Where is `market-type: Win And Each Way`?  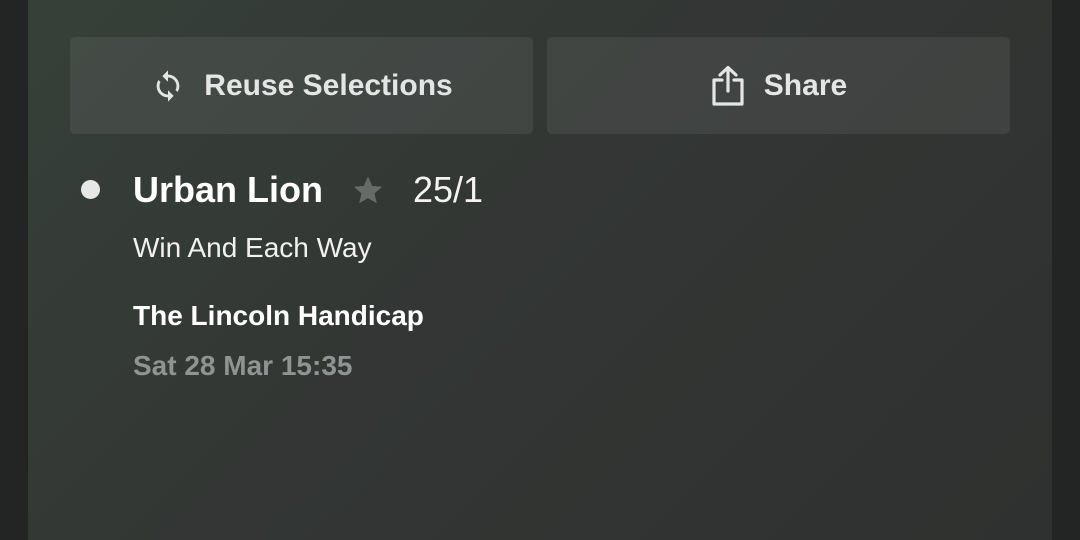 market-type: Win And Each Way is located at coordinates (252, 247).